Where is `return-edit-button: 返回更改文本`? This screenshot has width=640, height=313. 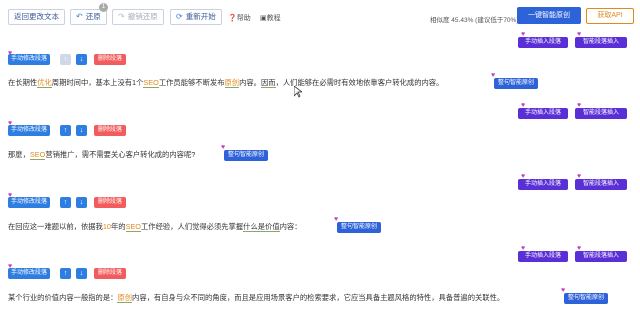 return-edit-button: 返回更改文本 is located at coordinates (36, 17).